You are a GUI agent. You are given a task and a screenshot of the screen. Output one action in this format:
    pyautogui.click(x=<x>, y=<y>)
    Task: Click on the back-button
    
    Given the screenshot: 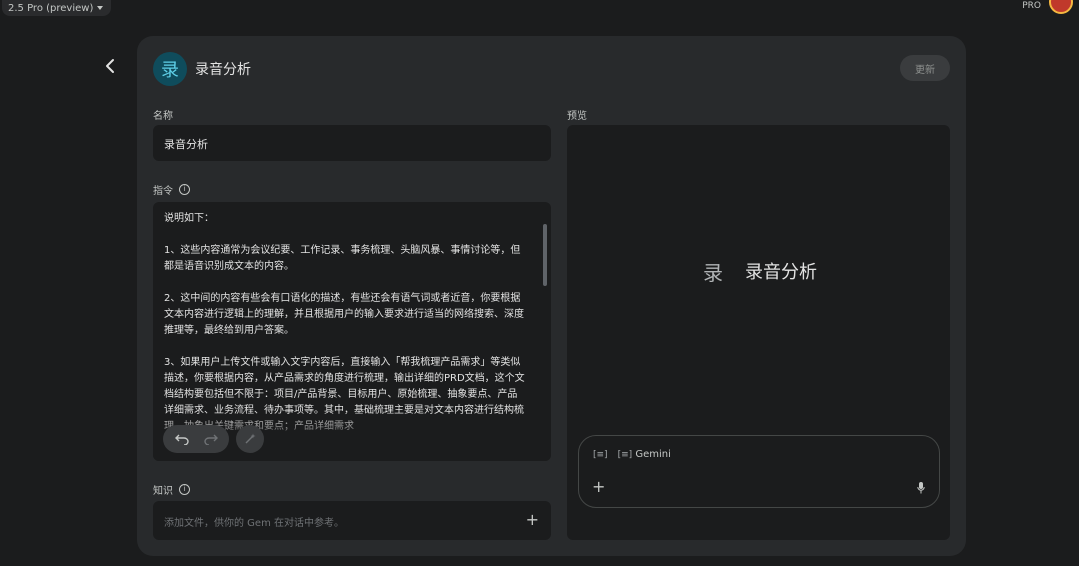 What is the action you would take?
    pyautogui.click(x=110, y=66)
    